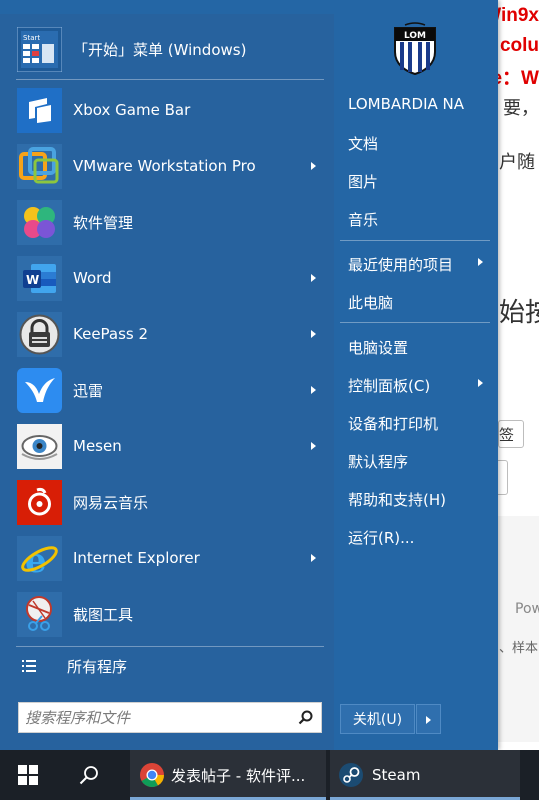 The width and height of the screenshot is (539, 800). Describe the element at coordinates (415, 36) in the screenshot. I see `avatar-text: LOM` at that location.